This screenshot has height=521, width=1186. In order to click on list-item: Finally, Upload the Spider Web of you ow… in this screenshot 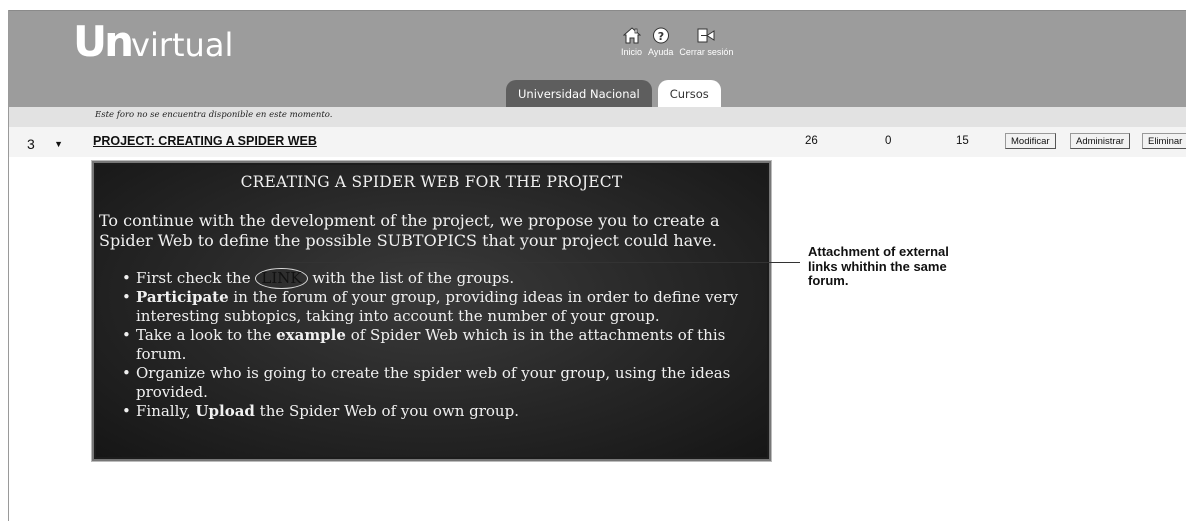, I will do `click(447, 411)`.